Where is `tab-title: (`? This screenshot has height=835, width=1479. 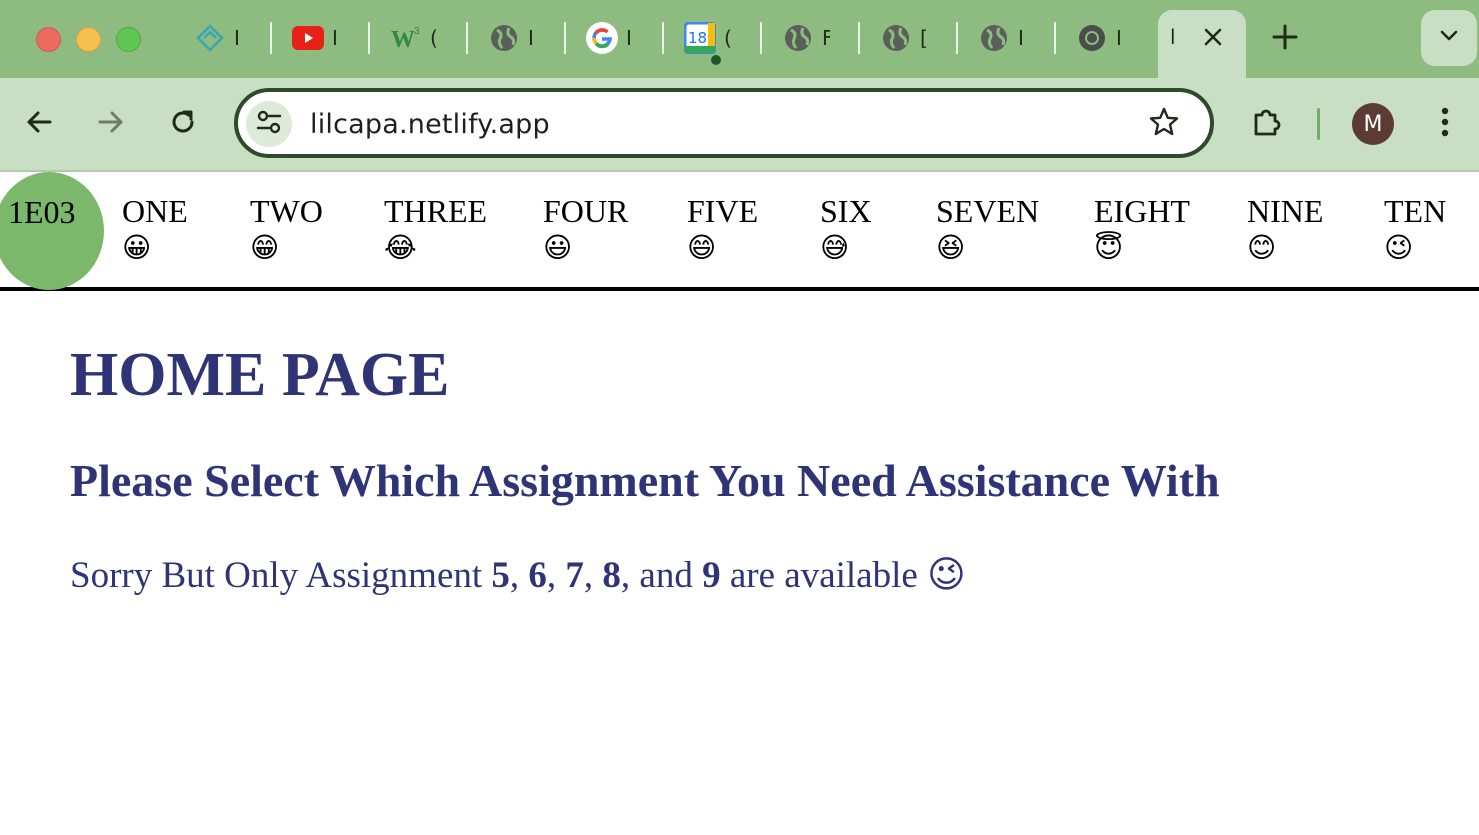
tab-title: ( is located at coordinates (434, 38).